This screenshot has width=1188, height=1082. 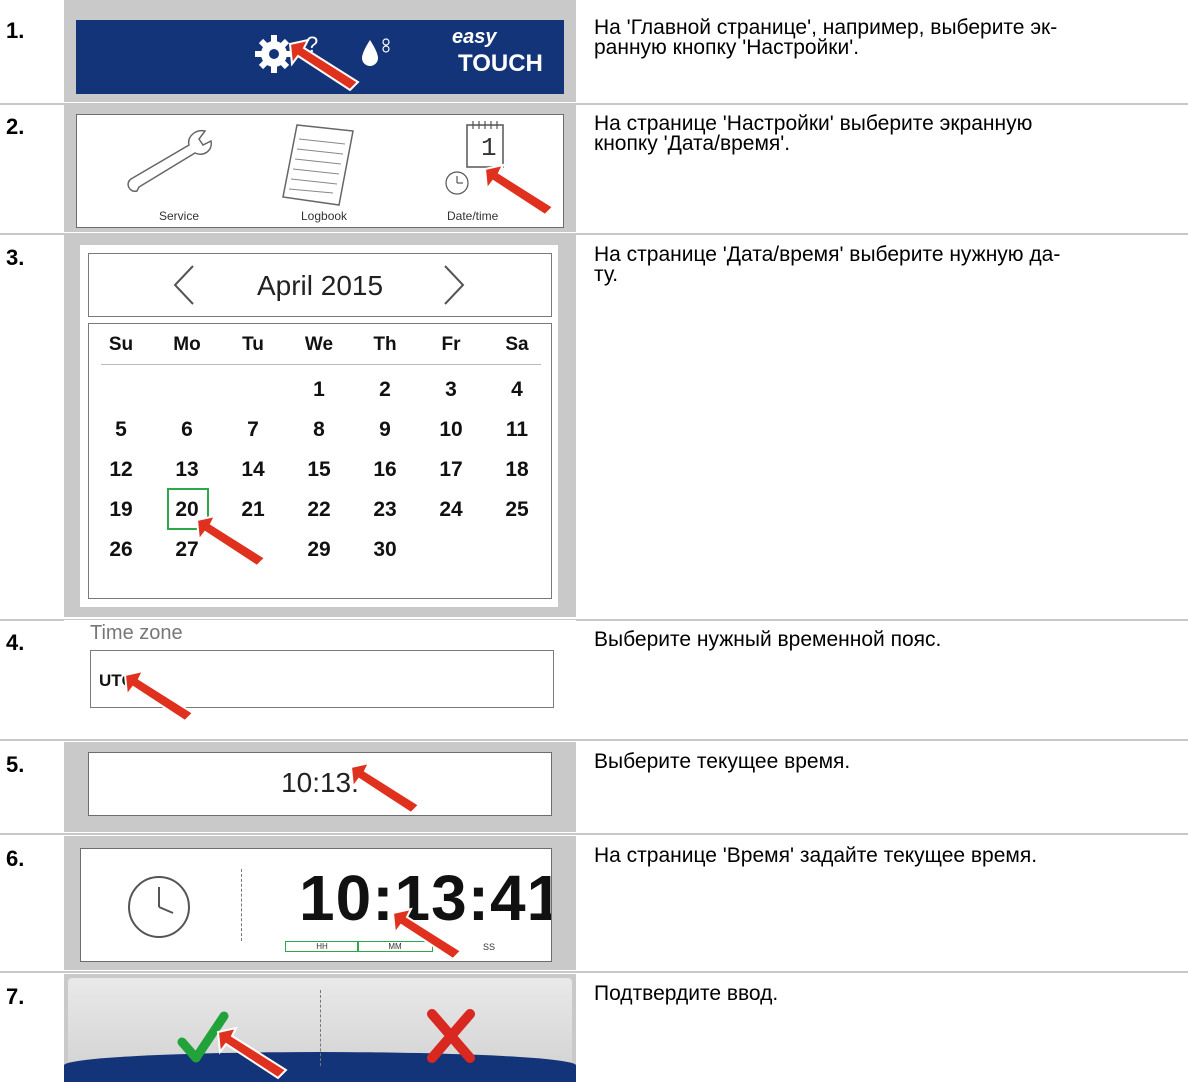 What do you see at coordinates (376, 52) in the screenshot?
I see `water-drop-icon` at bounding box center [376, 52].